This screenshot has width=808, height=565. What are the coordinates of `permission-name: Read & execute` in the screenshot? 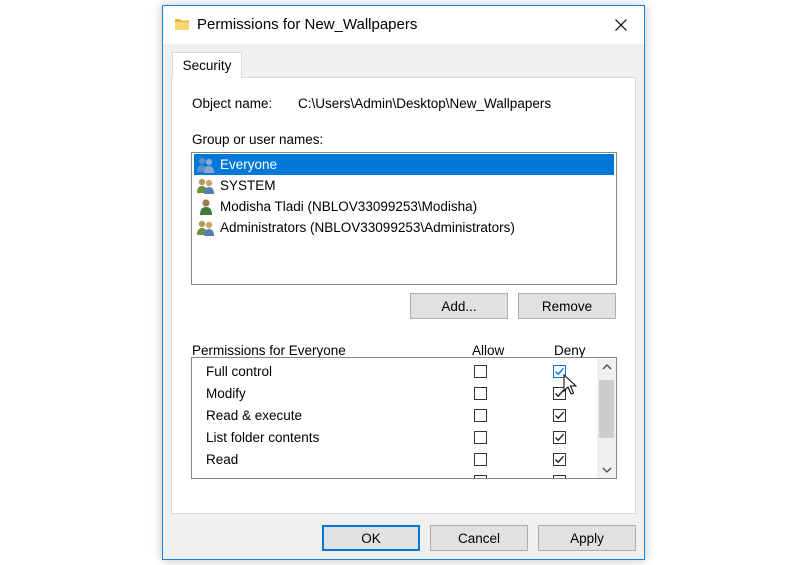 It's located at (254, 415).